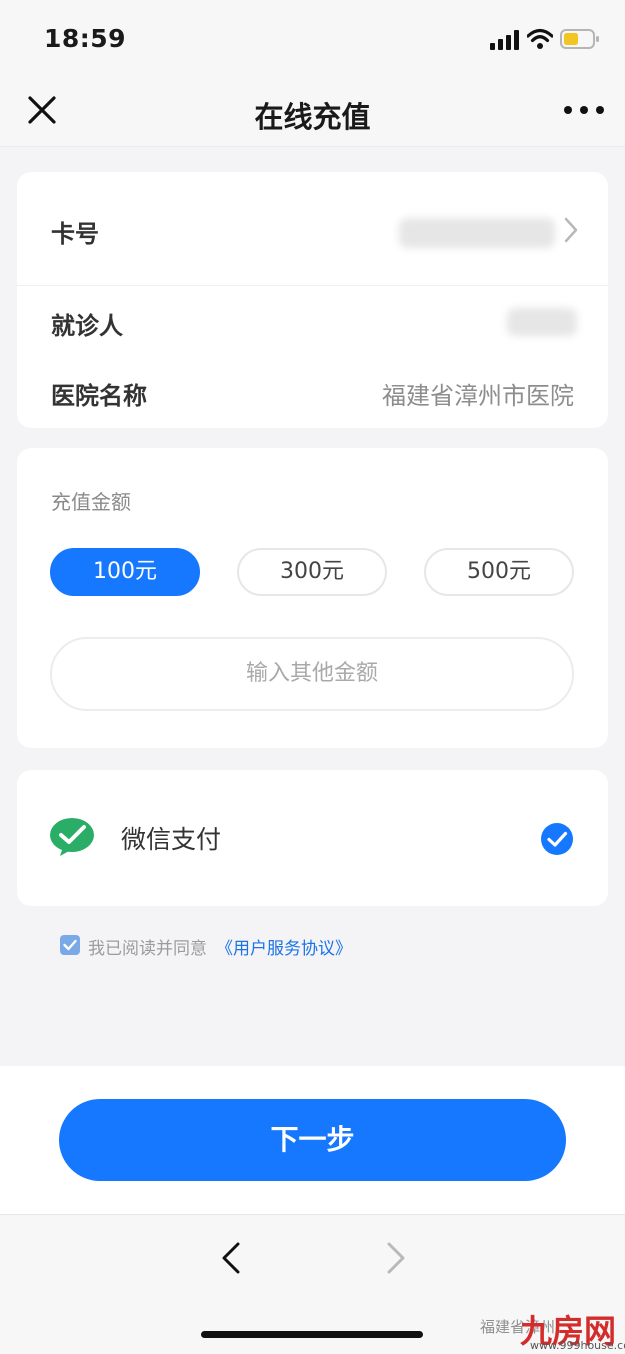  Describe the element at coordinates (478, 396) in the screenshot. I see `hospital-name: 福建省漳州市医院` at that location.